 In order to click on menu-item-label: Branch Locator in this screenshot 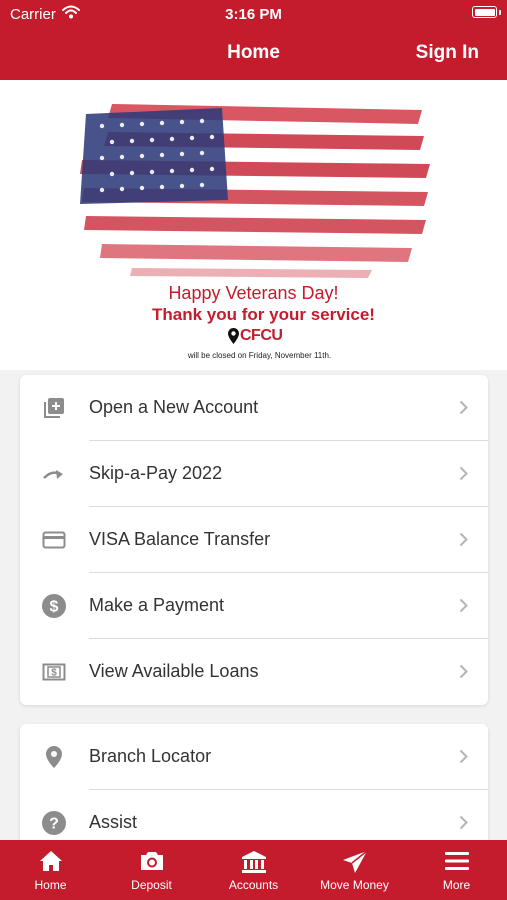, I will do `click(150, 756)`.